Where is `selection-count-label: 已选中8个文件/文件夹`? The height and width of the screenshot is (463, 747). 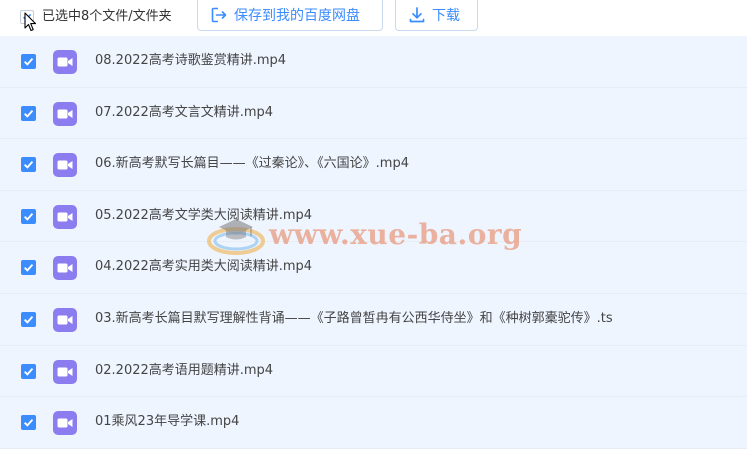
selection-count-label: 已选中8个文件/文件夹 is located at coordinates (107, 16).